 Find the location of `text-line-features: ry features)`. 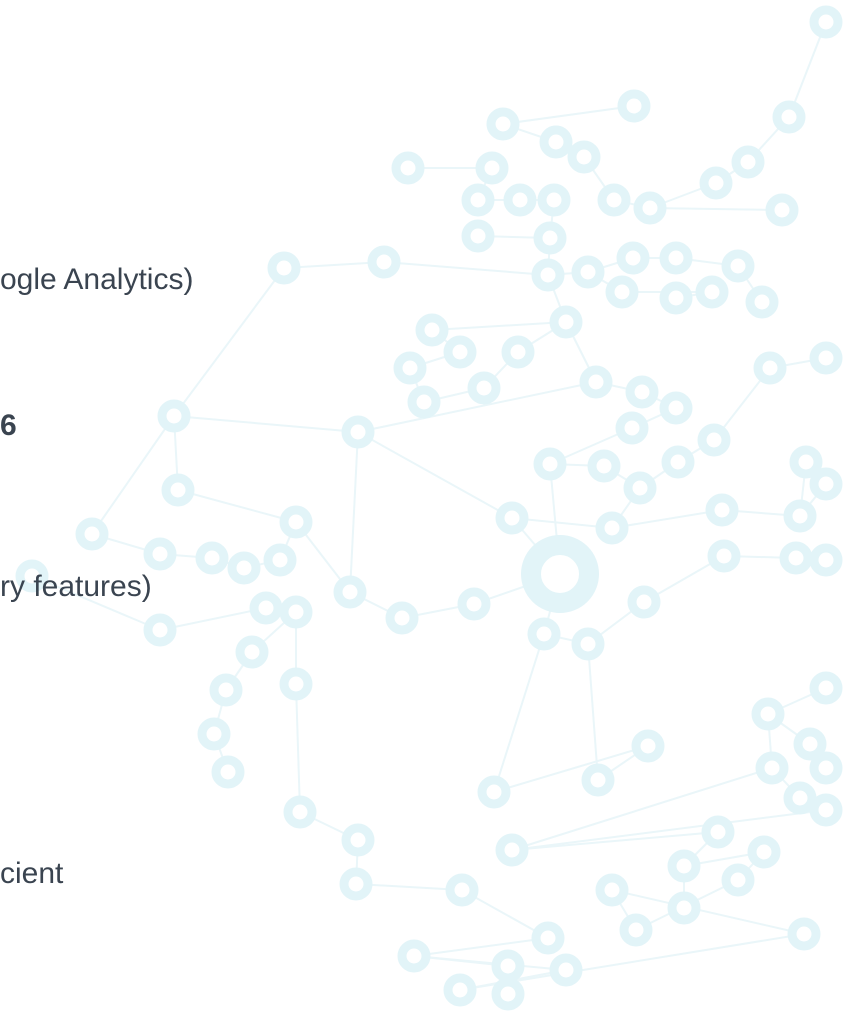

text-line-features: ry features) is located at coordinates (76, 586).